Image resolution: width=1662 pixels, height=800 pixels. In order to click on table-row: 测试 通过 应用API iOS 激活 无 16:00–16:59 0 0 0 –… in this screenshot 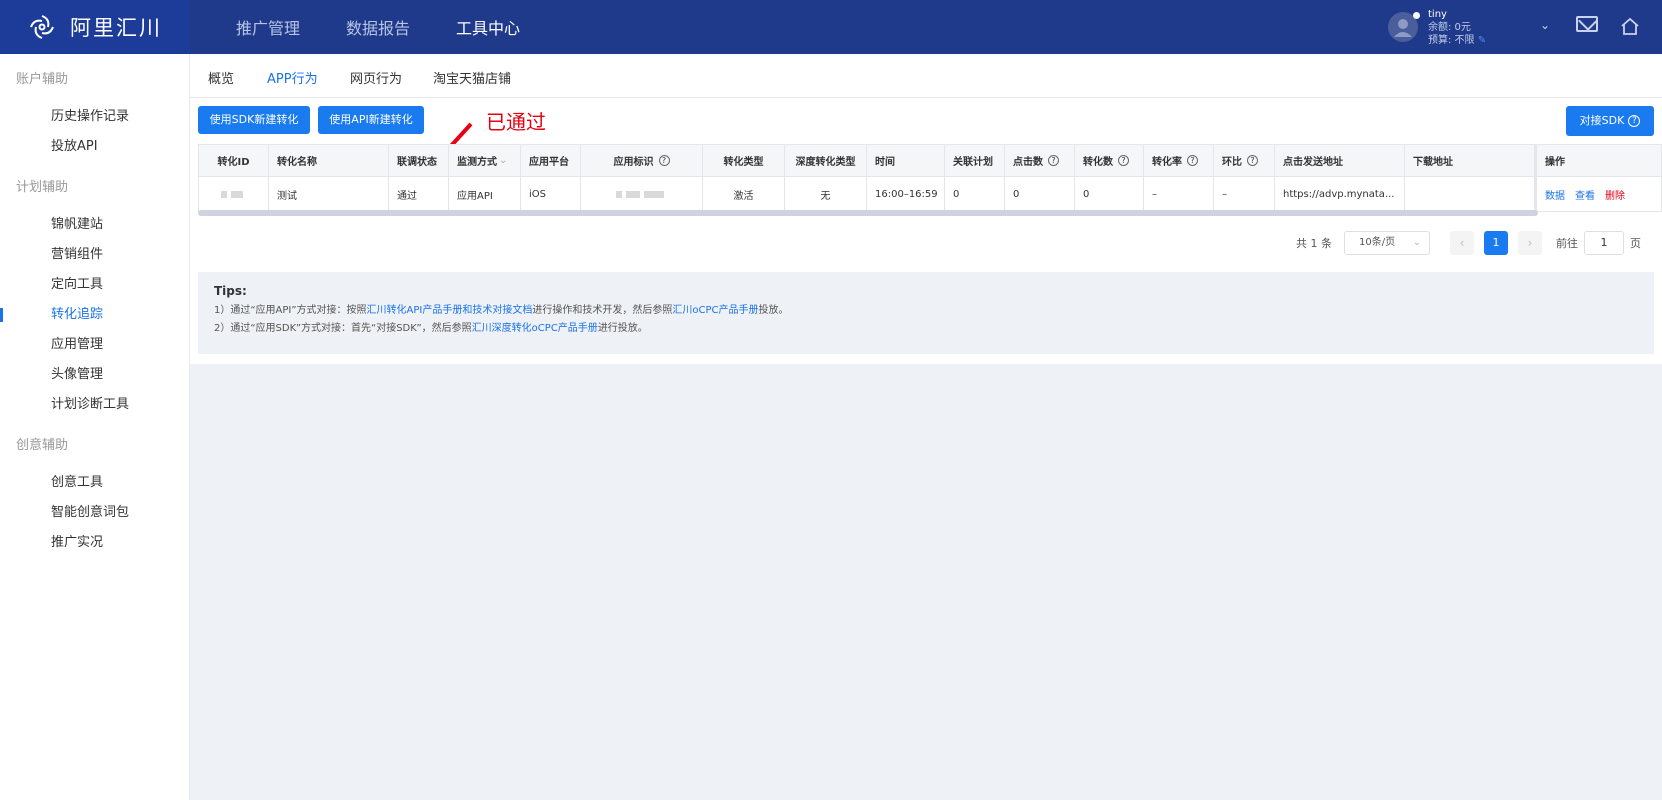, I will do `click(930, 194)`.